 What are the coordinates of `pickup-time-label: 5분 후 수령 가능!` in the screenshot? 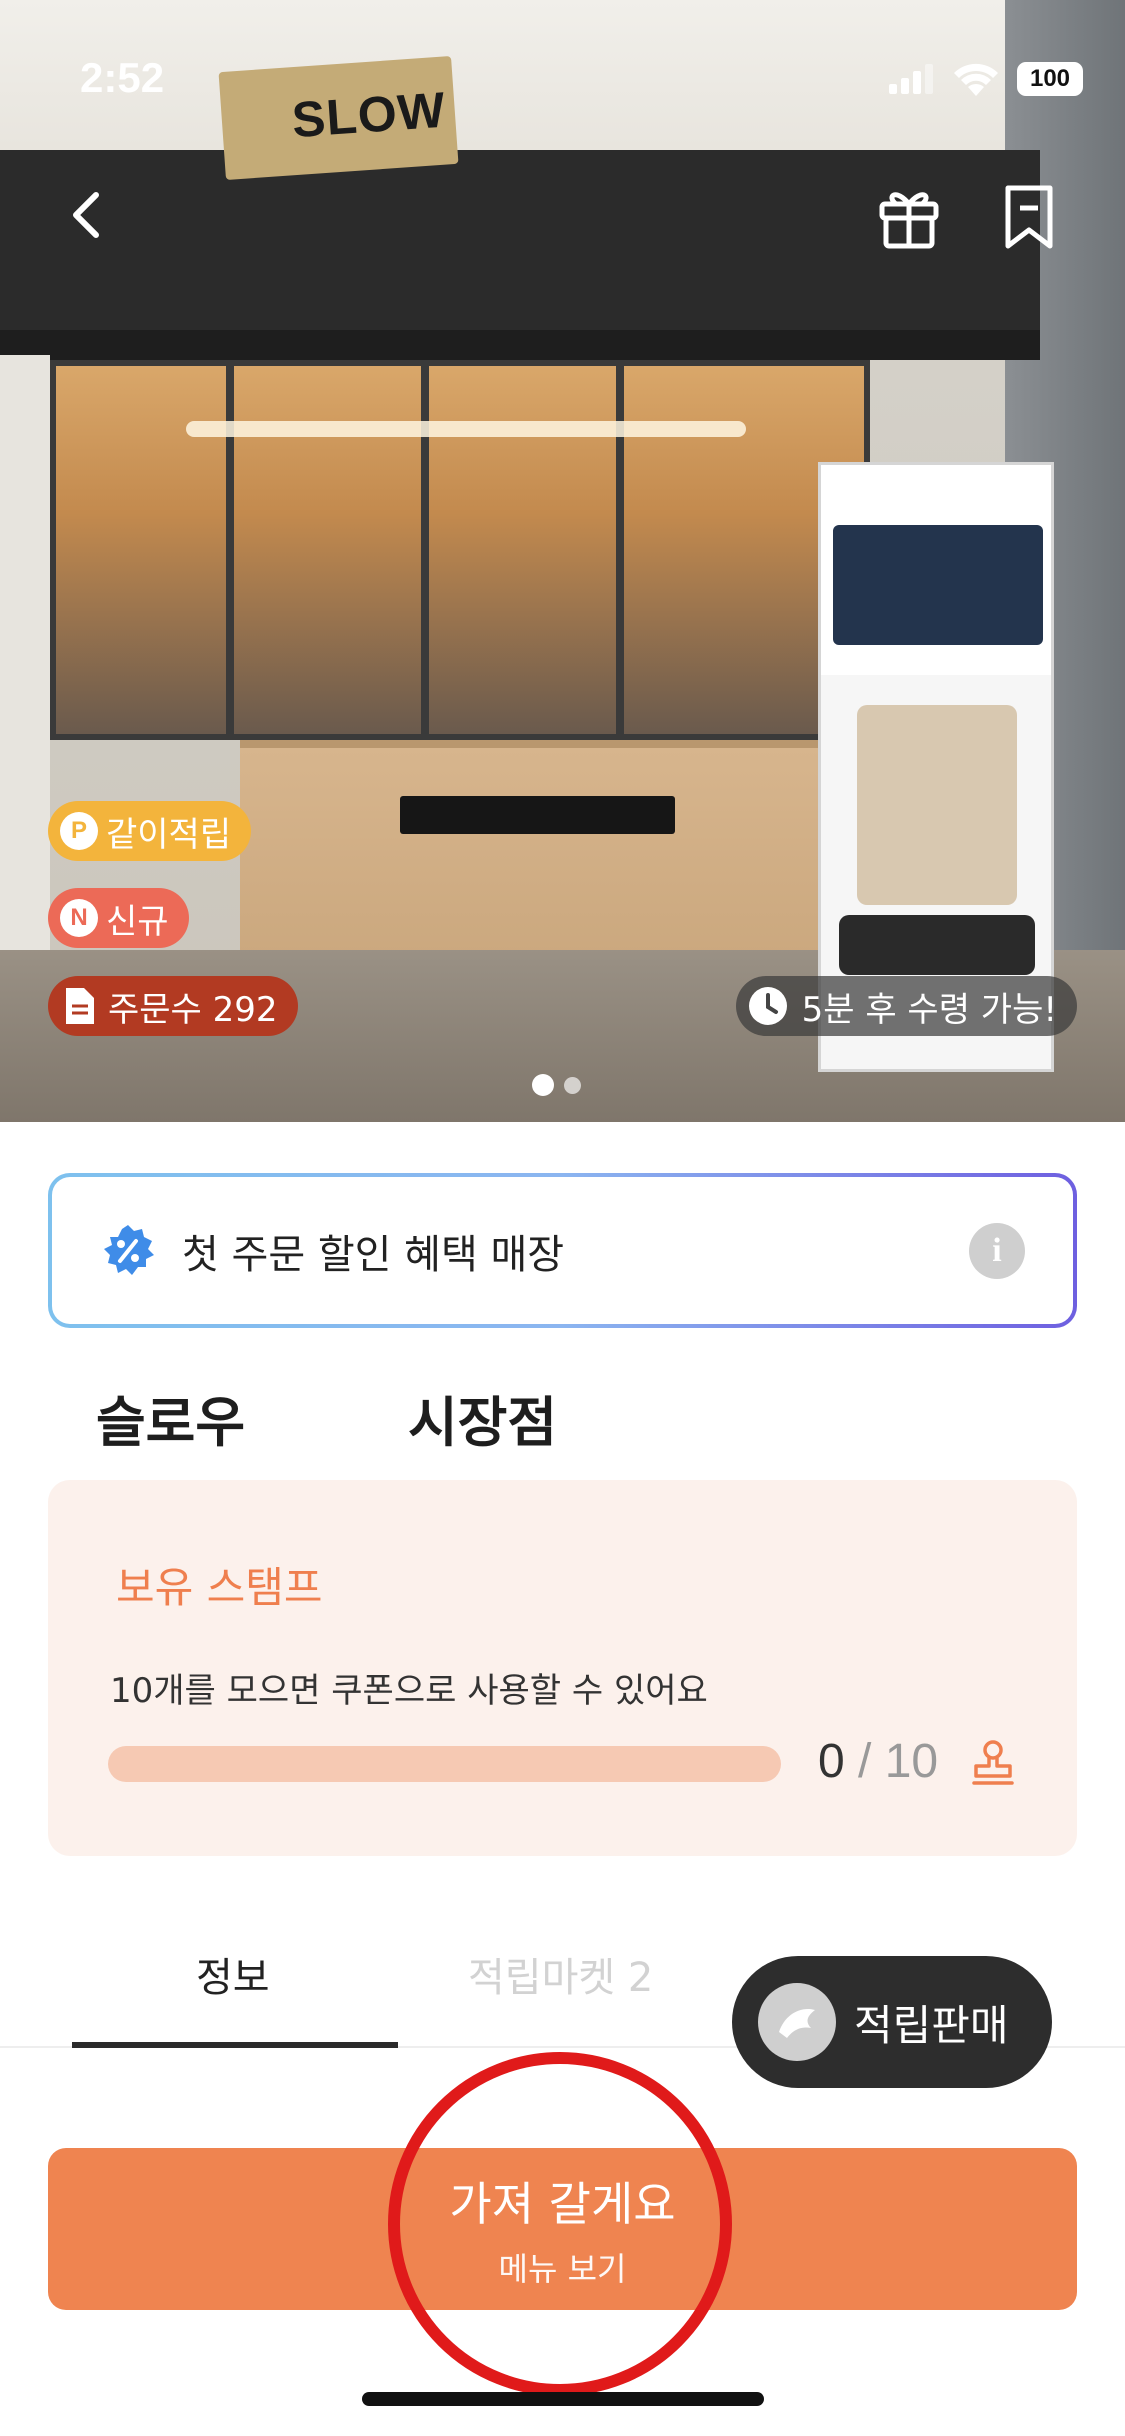 It's located at (929, 1009).